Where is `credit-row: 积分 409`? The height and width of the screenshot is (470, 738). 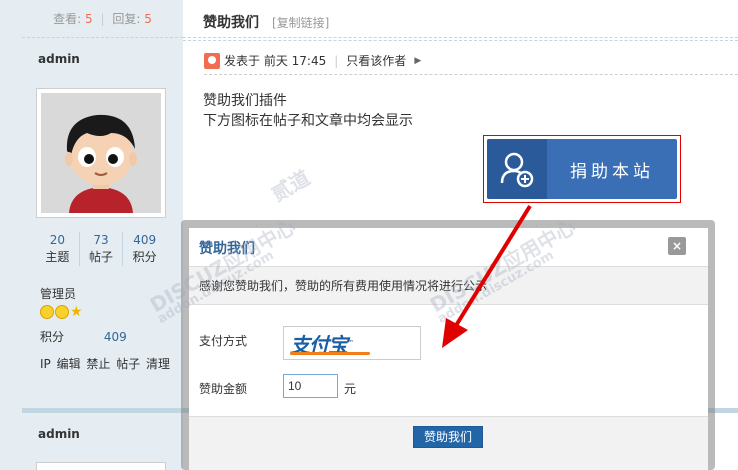
credit-row: 积分 409 is located at coordinates (83, 336).